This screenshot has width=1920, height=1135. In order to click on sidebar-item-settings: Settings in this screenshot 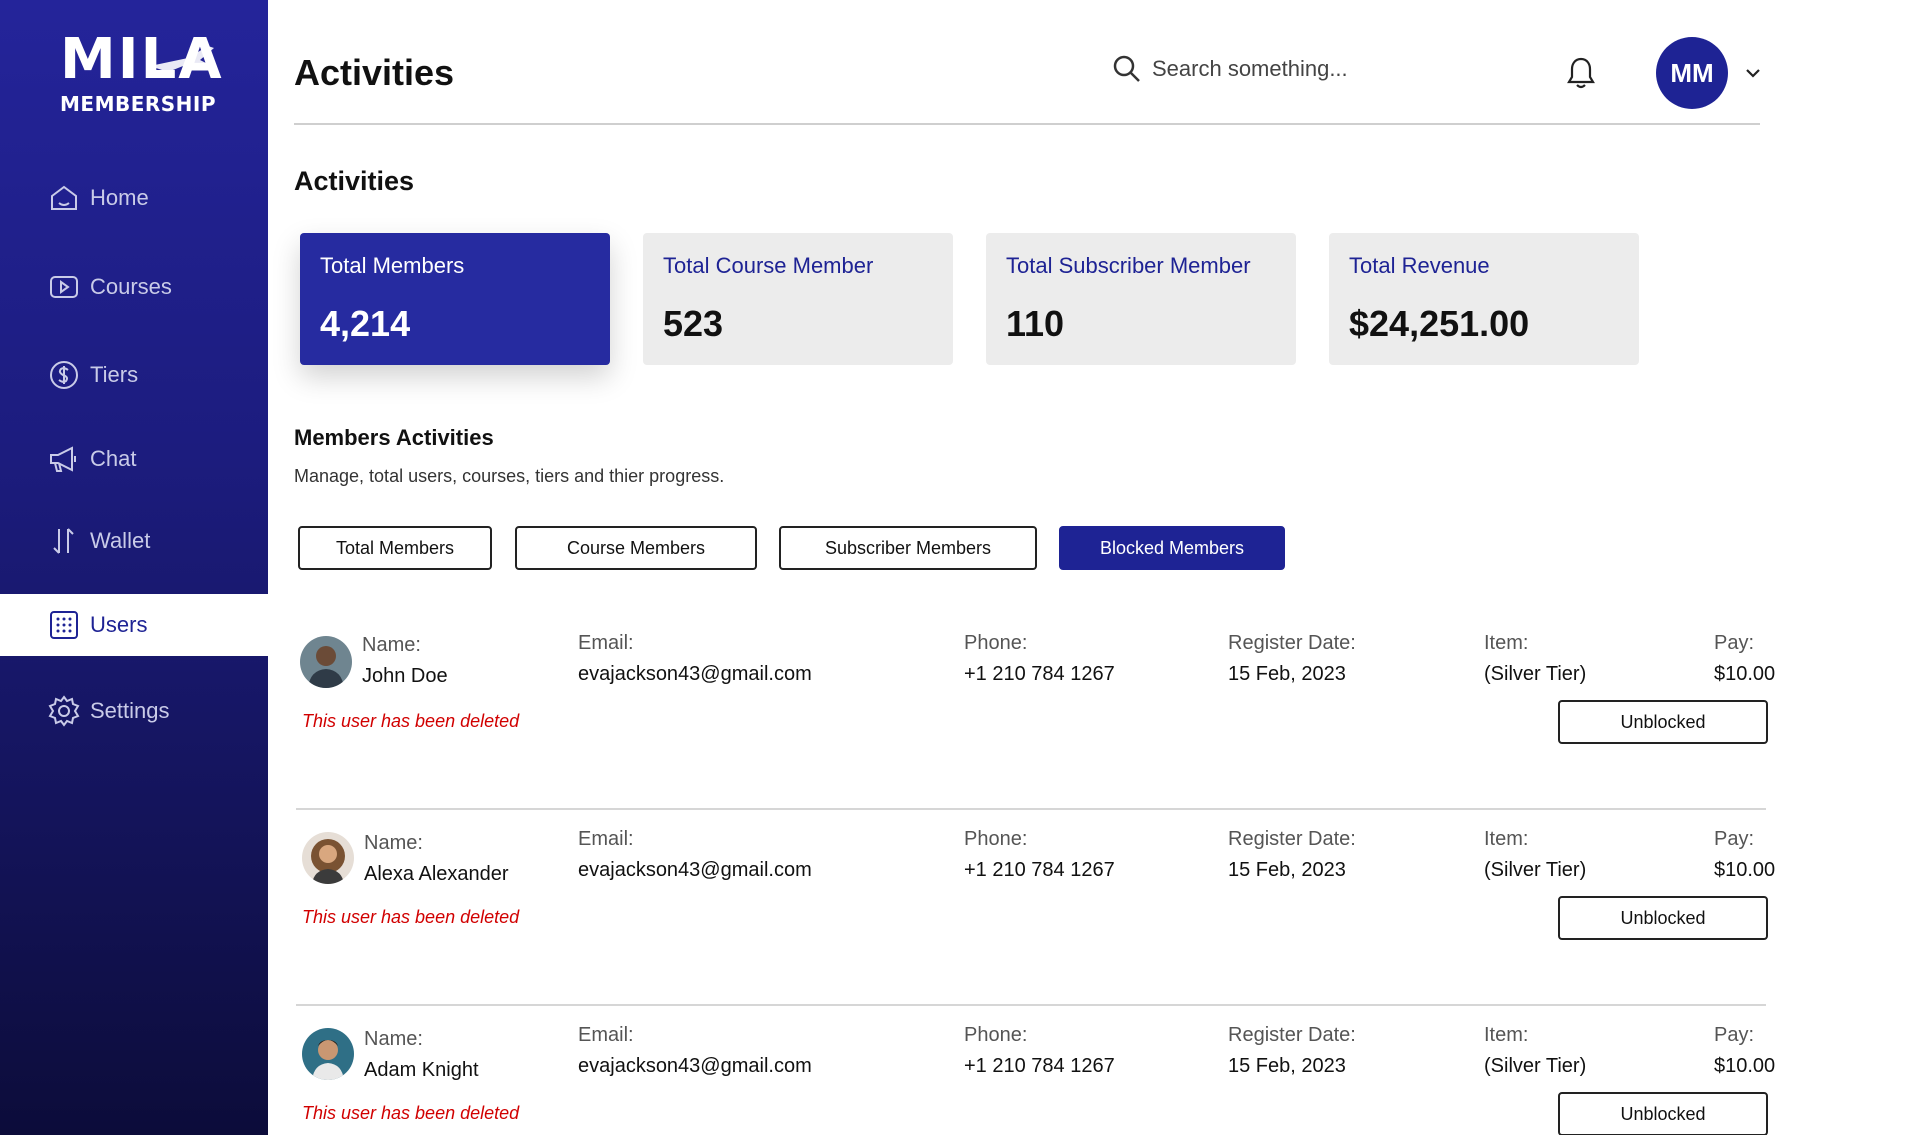, I will do `click(134, 711)`.